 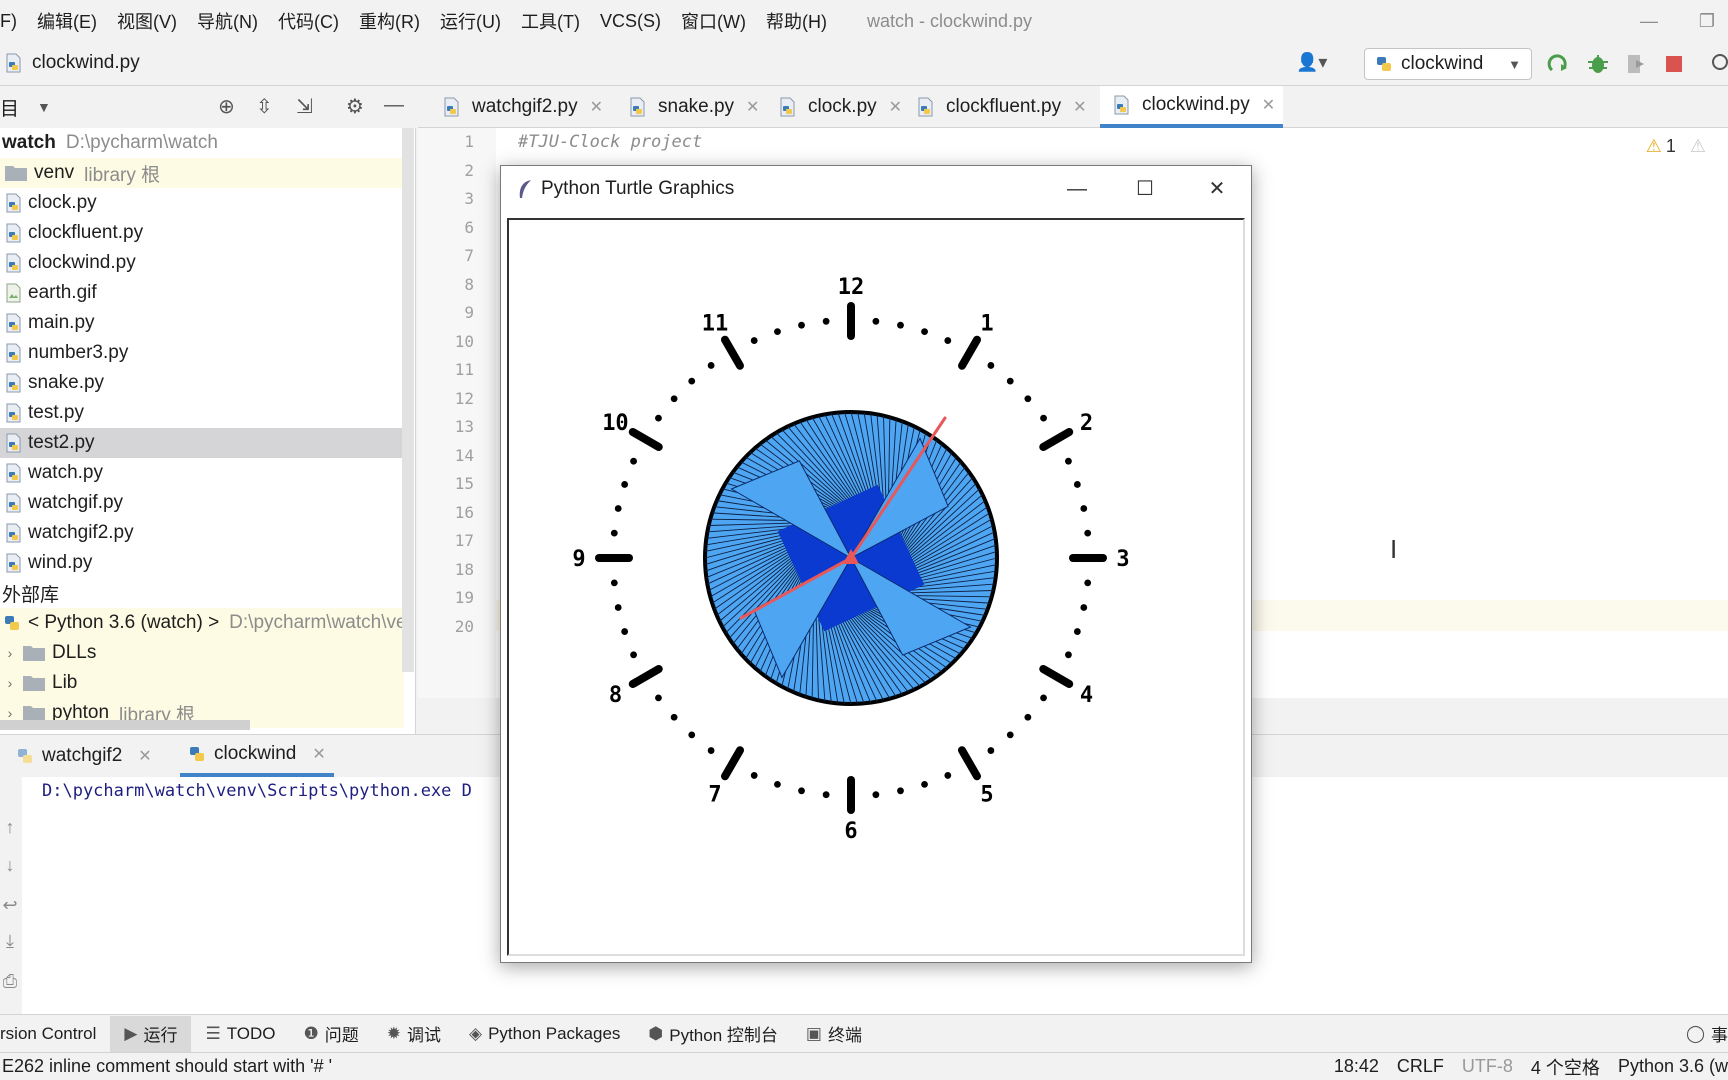 What do you see at coordinates (202, 293) in the screenshot?
I see `tree-item-file: earth.gif` at bounding box center [202, 293].